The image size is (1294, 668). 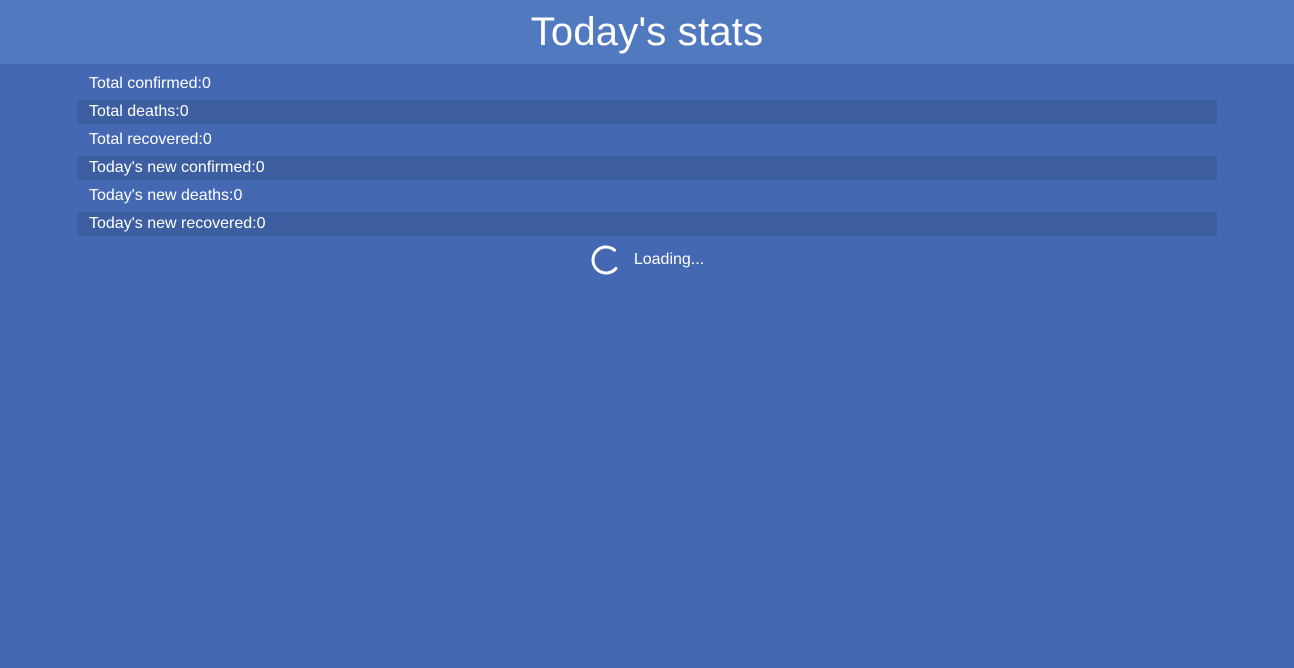 What do you see at coordinates (647, 168) in the screenshot?
I see `stat-new-confirmed: Today's new confirmed:0` at bounding box center [647, 168].